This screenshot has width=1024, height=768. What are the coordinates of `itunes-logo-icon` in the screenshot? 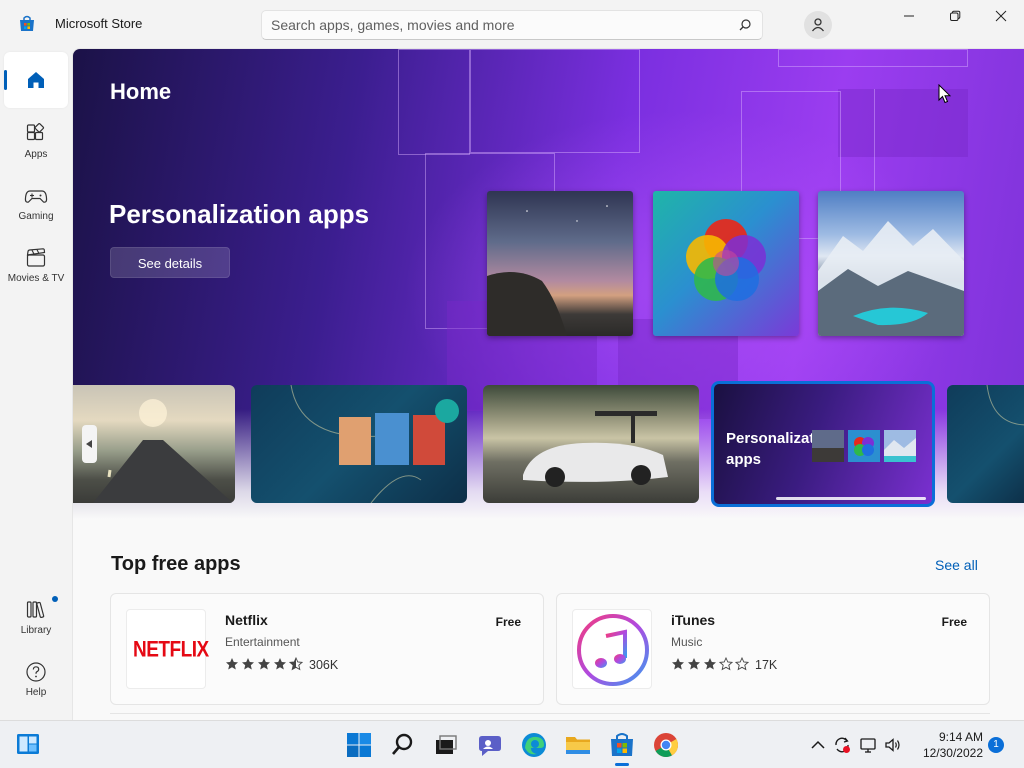 It's located at (612, 649).